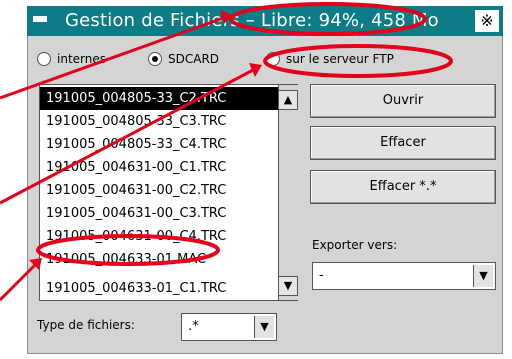  I want to click on export-select: - ▼, so click(404, 276).